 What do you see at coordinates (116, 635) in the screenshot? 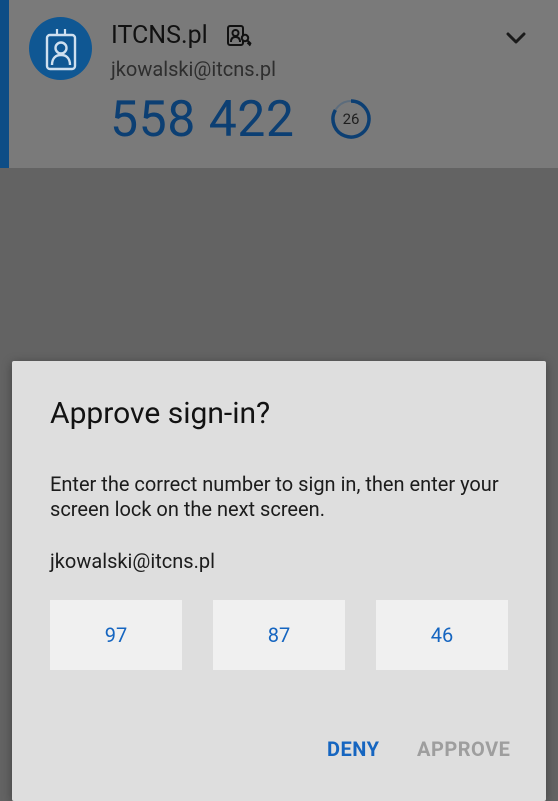
I see `number-option-1: 97` at bounding box center [116, 635].